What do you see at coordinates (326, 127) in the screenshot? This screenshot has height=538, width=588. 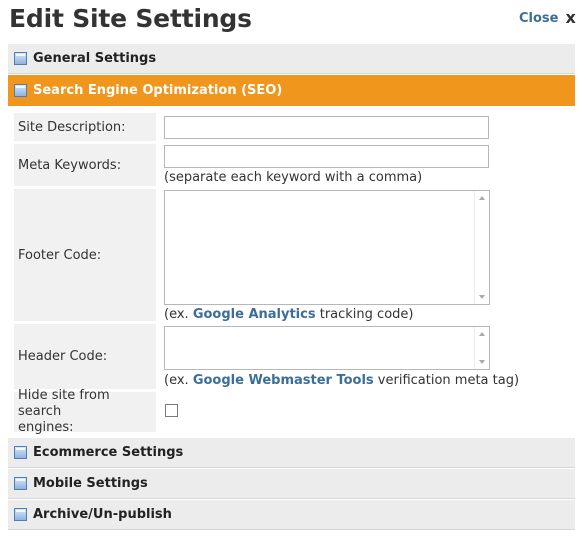 I see `site-description-input` at bounding box center [326, 127].